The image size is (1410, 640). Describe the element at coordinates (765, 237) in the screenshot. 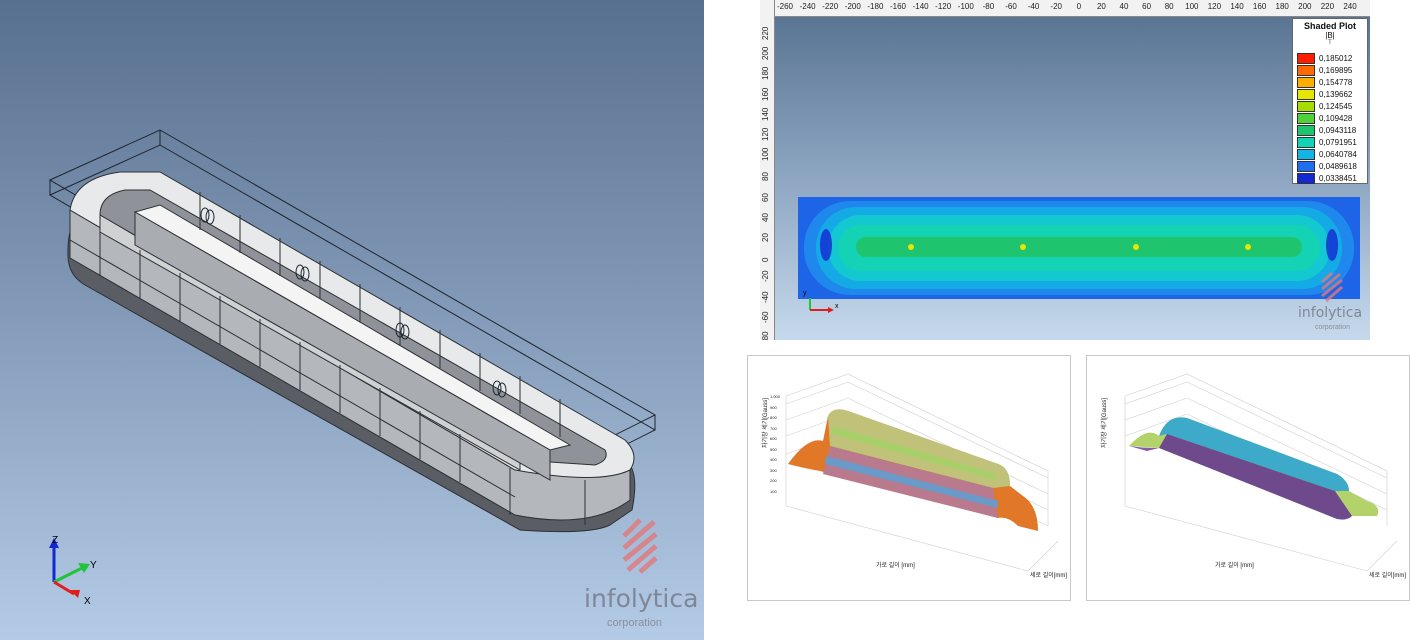

I see `ruler-y-tick: 20` at that location.